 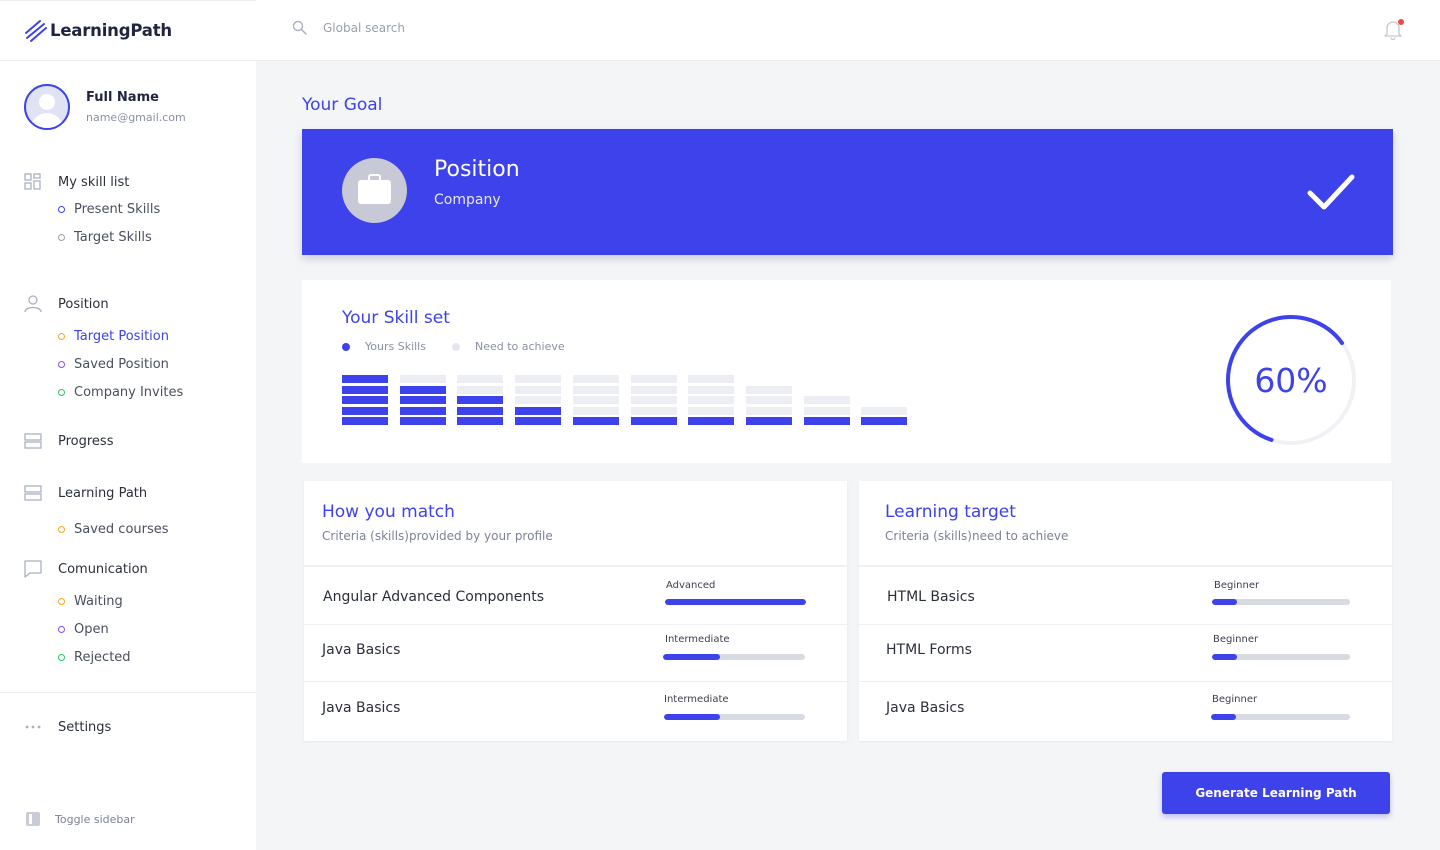 What do you see at coordinates (85, 727) in the screenshot?
I see `sidebar-item-label: Settings` at bounding box center [85, 727].